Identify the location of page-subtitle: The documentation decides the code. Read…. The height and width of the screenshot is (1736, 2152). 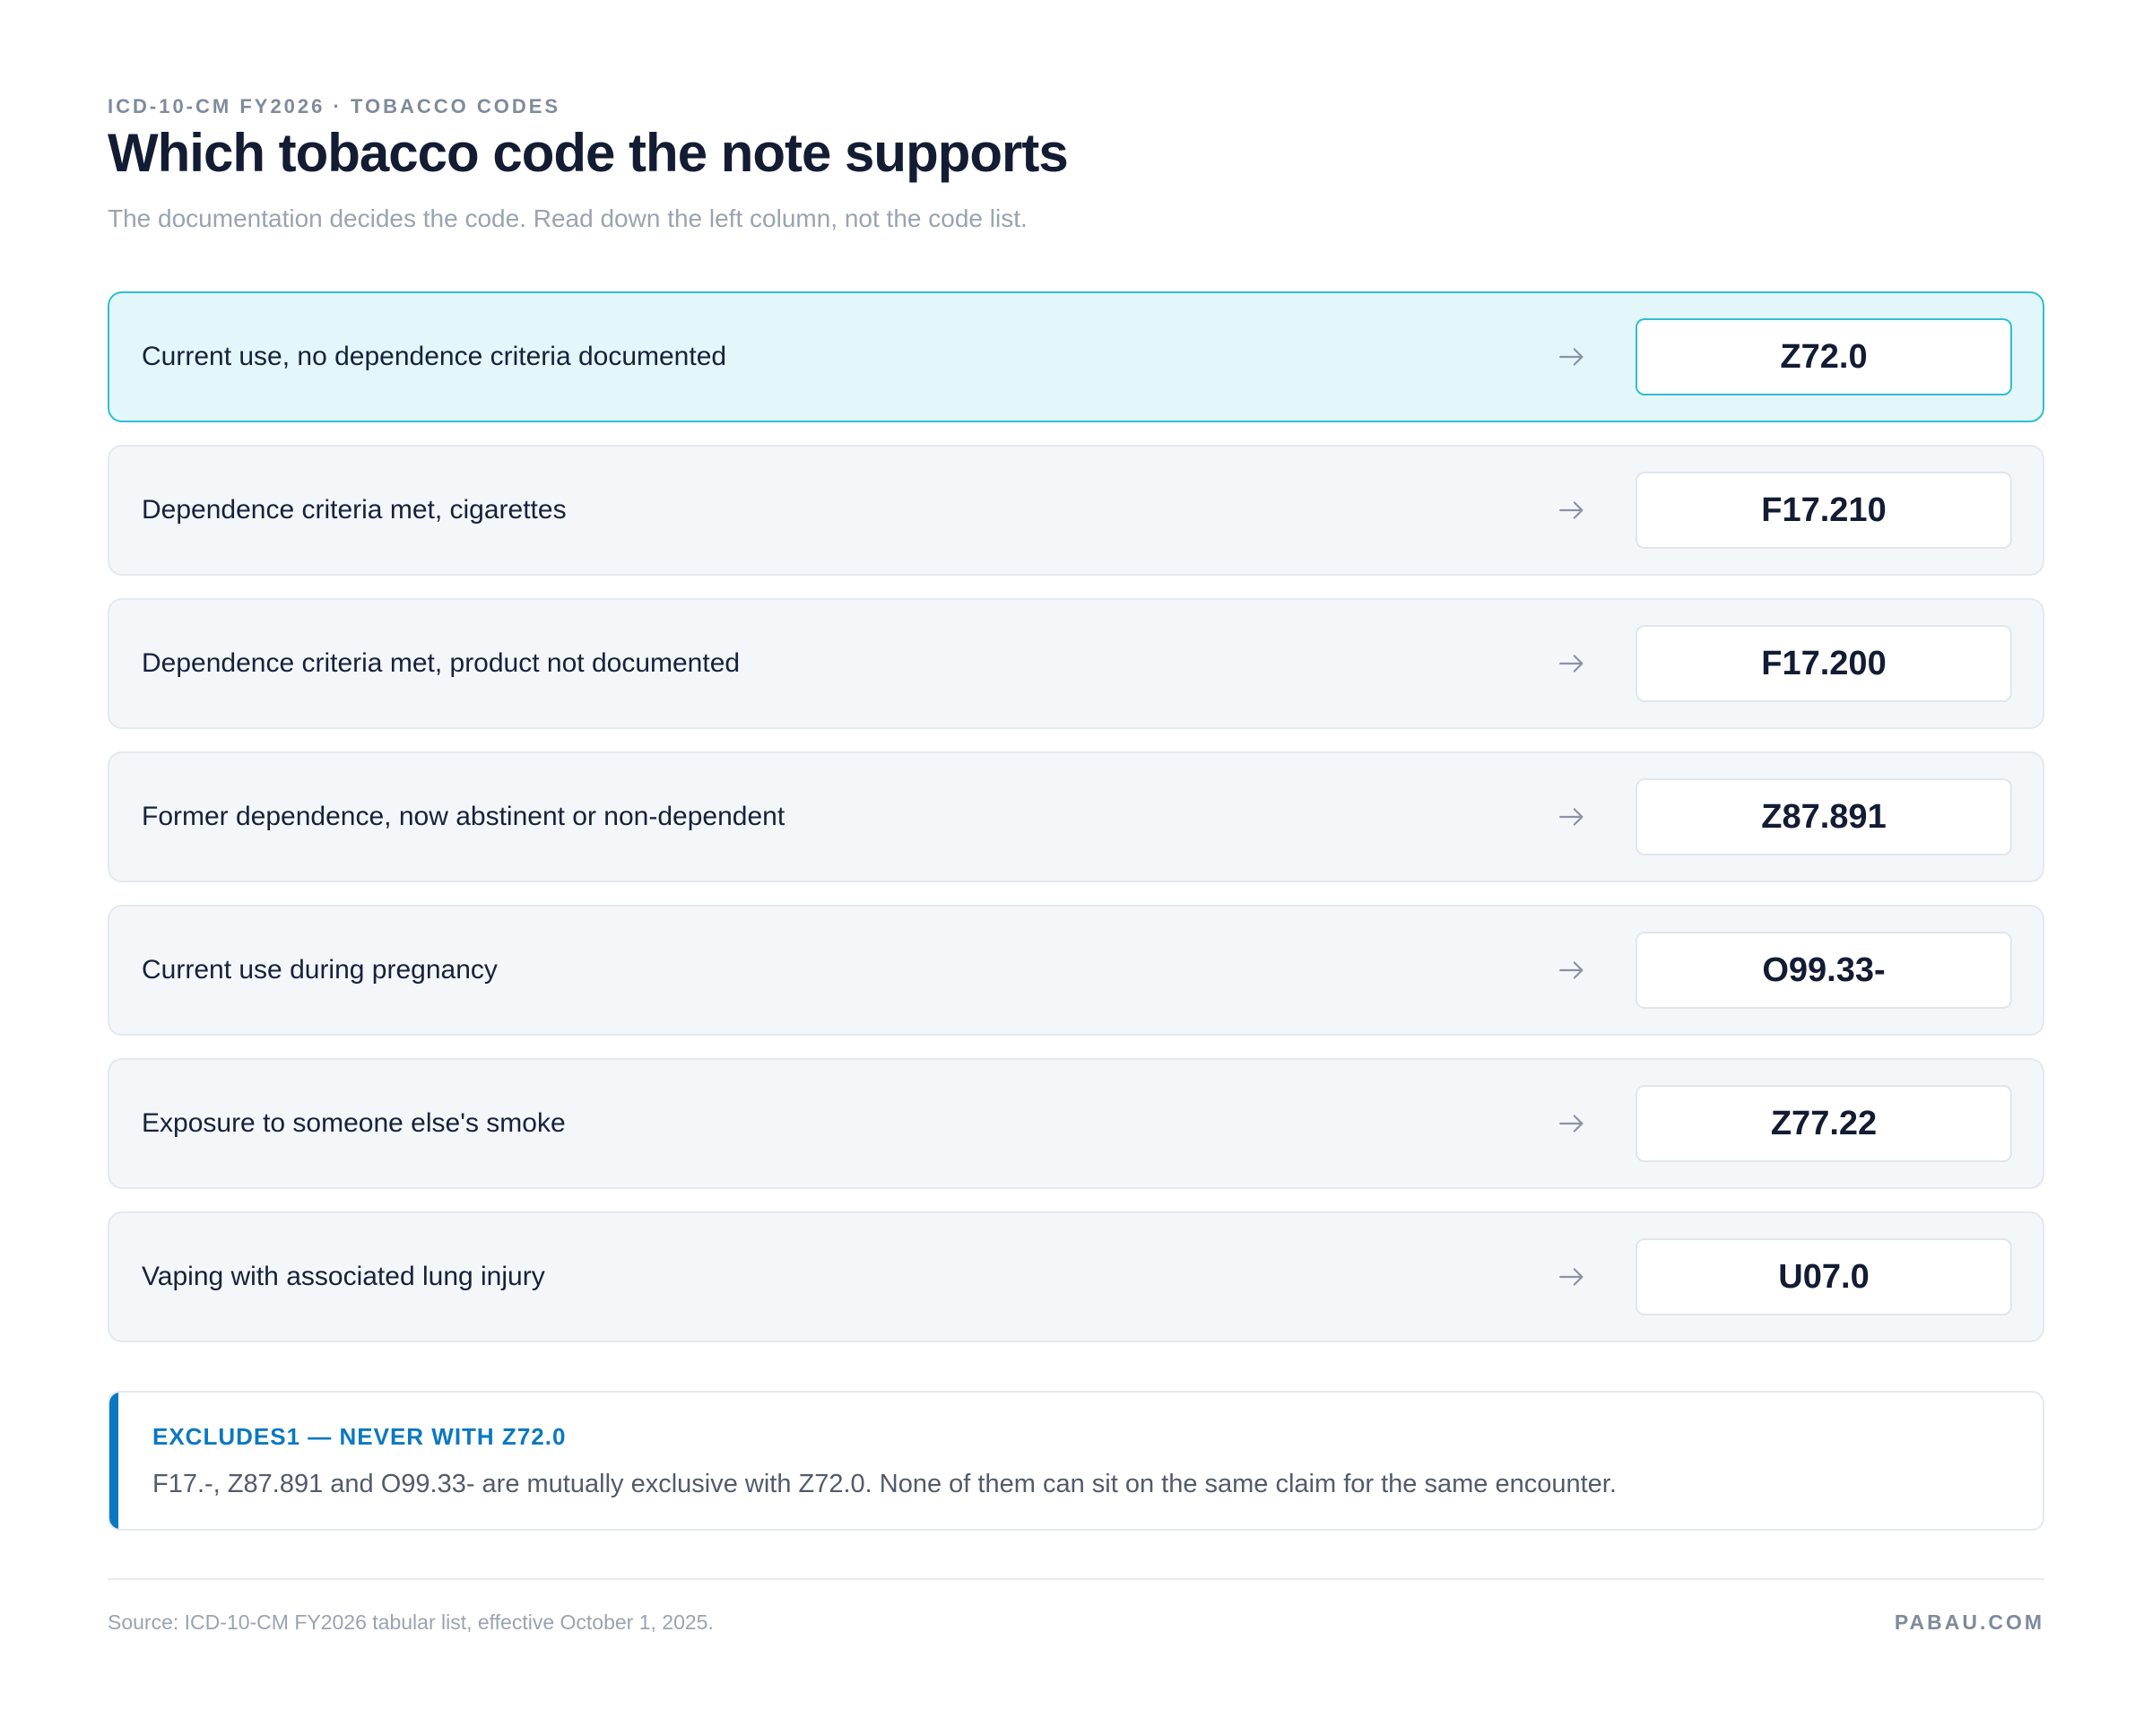
(568, 218).